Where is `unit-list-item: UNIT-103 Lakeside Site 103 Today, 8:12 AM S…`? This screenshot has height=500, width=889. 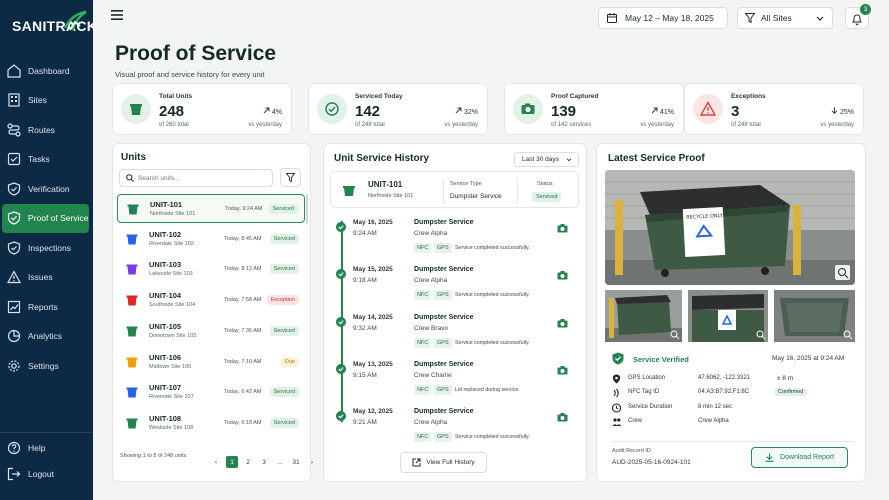
unit-list-item: UNIT-103 Lakeside Site 103 Today, 8:12 AM S… is located at coordinates (211, 269).